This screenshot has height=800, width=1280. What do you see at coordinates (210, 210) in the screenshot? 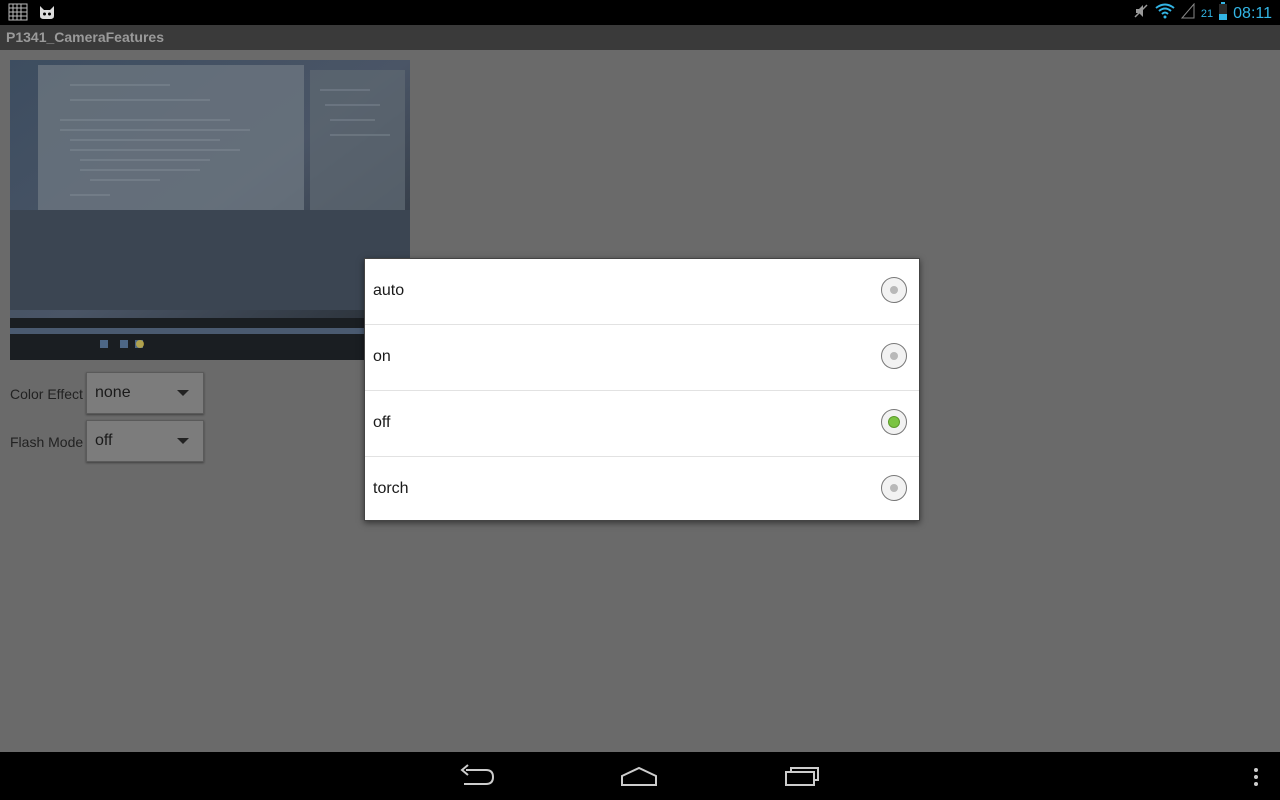
I see `camera-preview` at bounding box center [210, 210].